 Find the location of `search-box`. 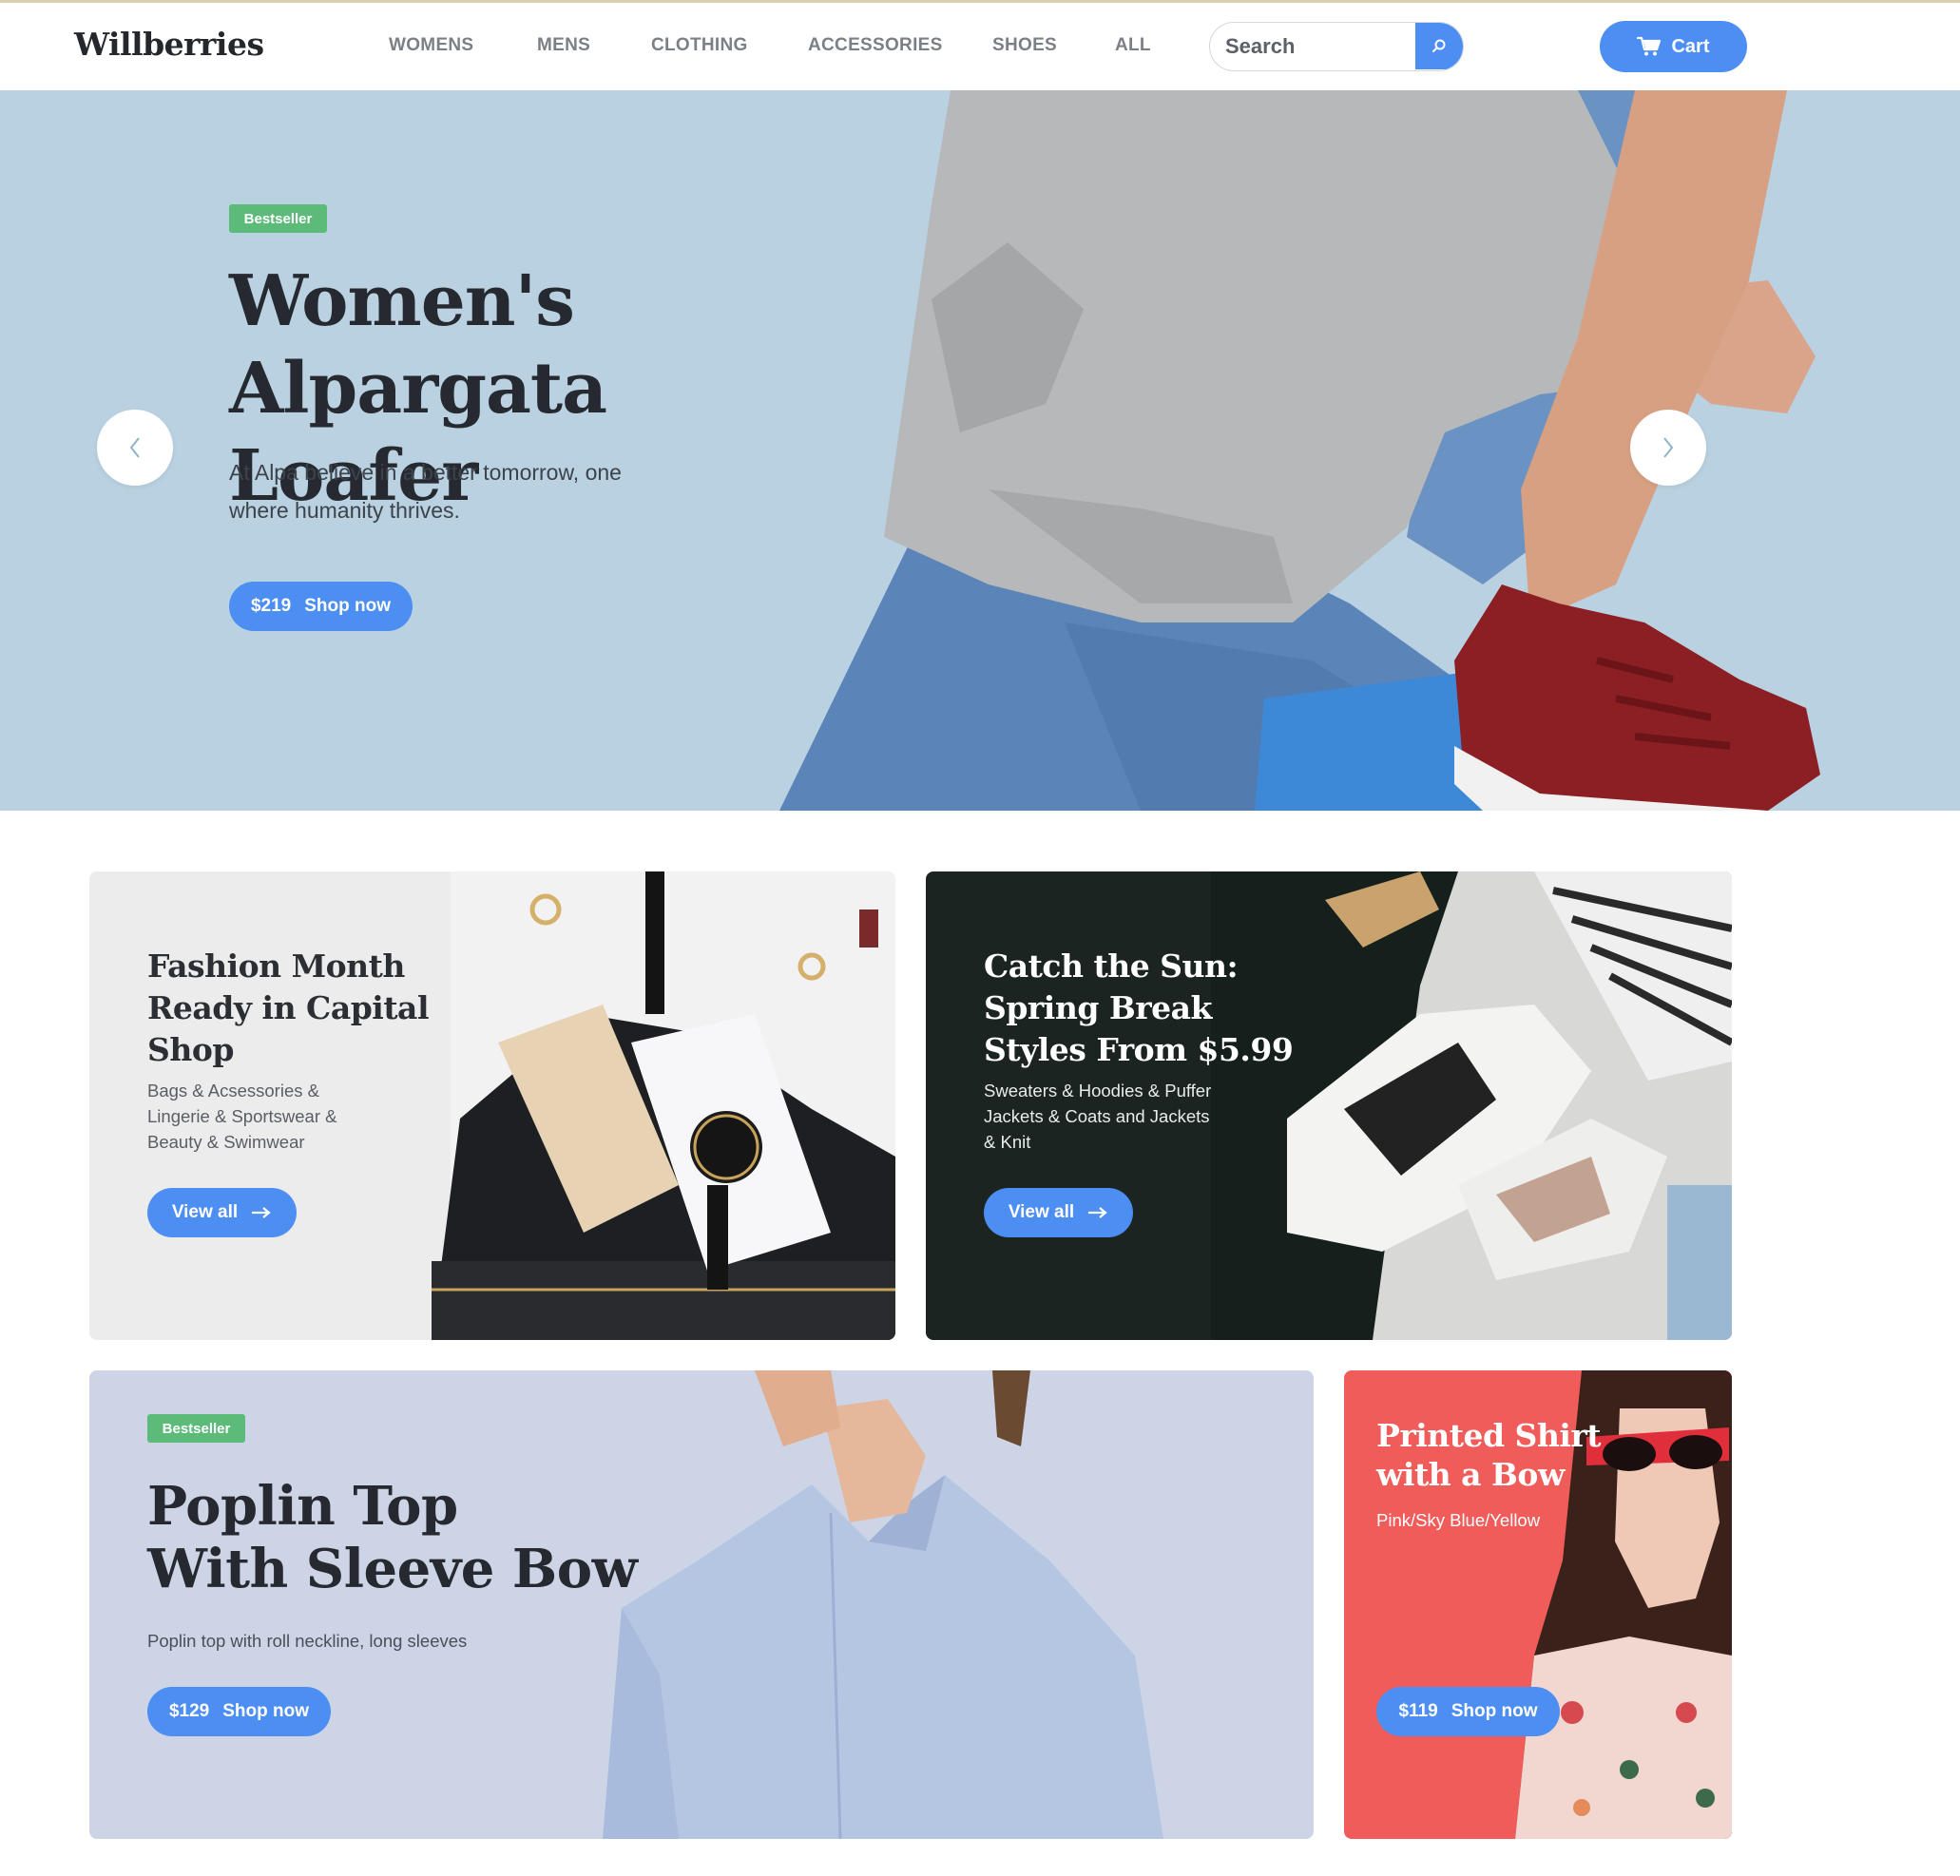

search-box is located at coordinates (1336, 47).